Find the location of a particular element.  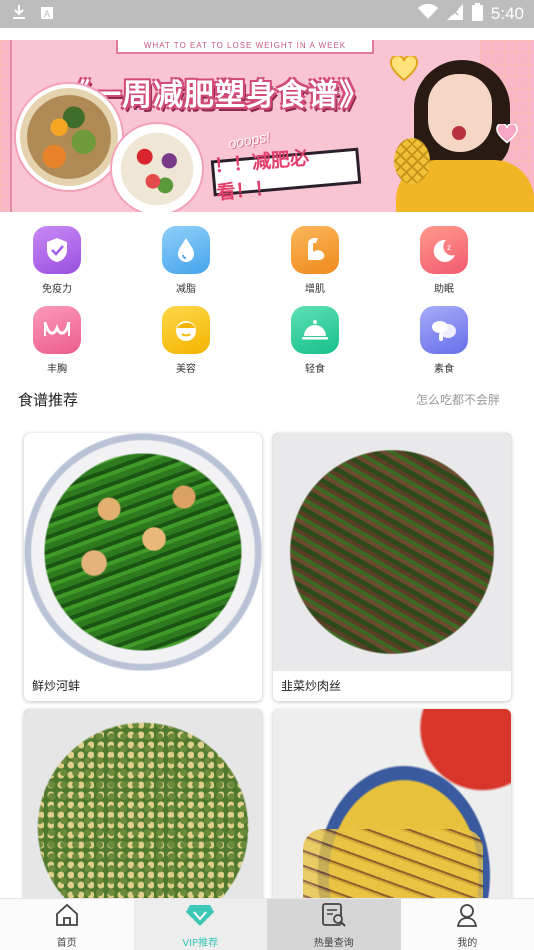

category-label: 轻食 is located at coordinates (315, 369).